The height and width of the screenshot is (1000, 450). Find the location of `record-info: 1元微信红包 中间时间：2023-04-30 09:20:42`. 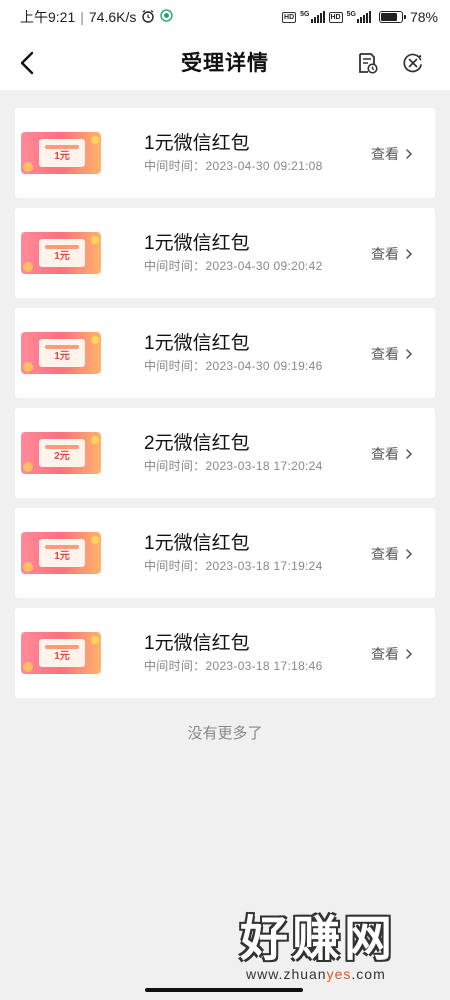

record-info: 1元微信红包 中间时间：2023-04-30 09:20:42 is located at coordinates (233, 253).